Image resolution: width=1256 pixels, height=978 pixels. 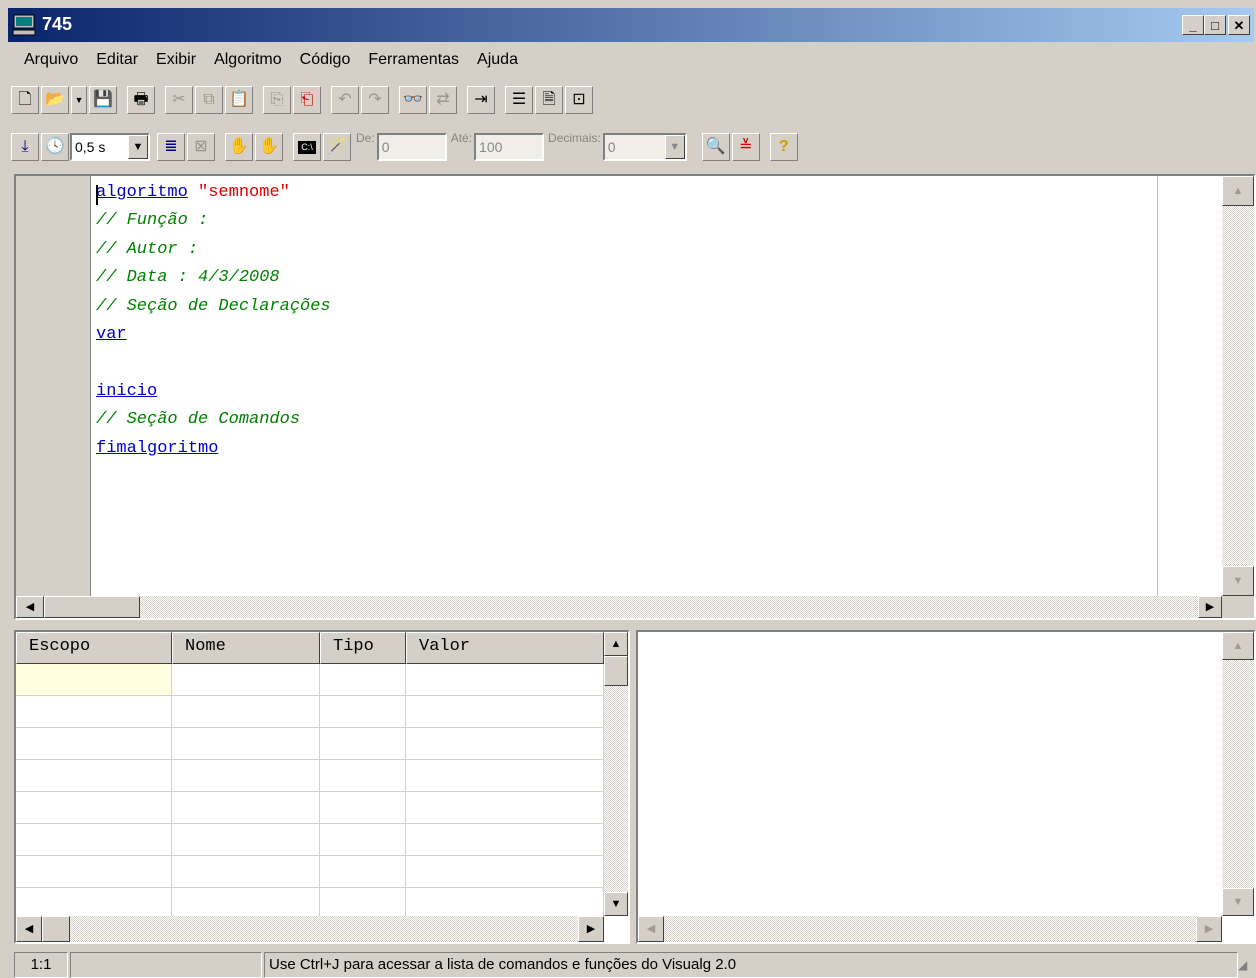 What do you see at coordinates (92, 607) in the screenshot?
I see `editor-horizontal-thumb` at bounding box center [92, 607].